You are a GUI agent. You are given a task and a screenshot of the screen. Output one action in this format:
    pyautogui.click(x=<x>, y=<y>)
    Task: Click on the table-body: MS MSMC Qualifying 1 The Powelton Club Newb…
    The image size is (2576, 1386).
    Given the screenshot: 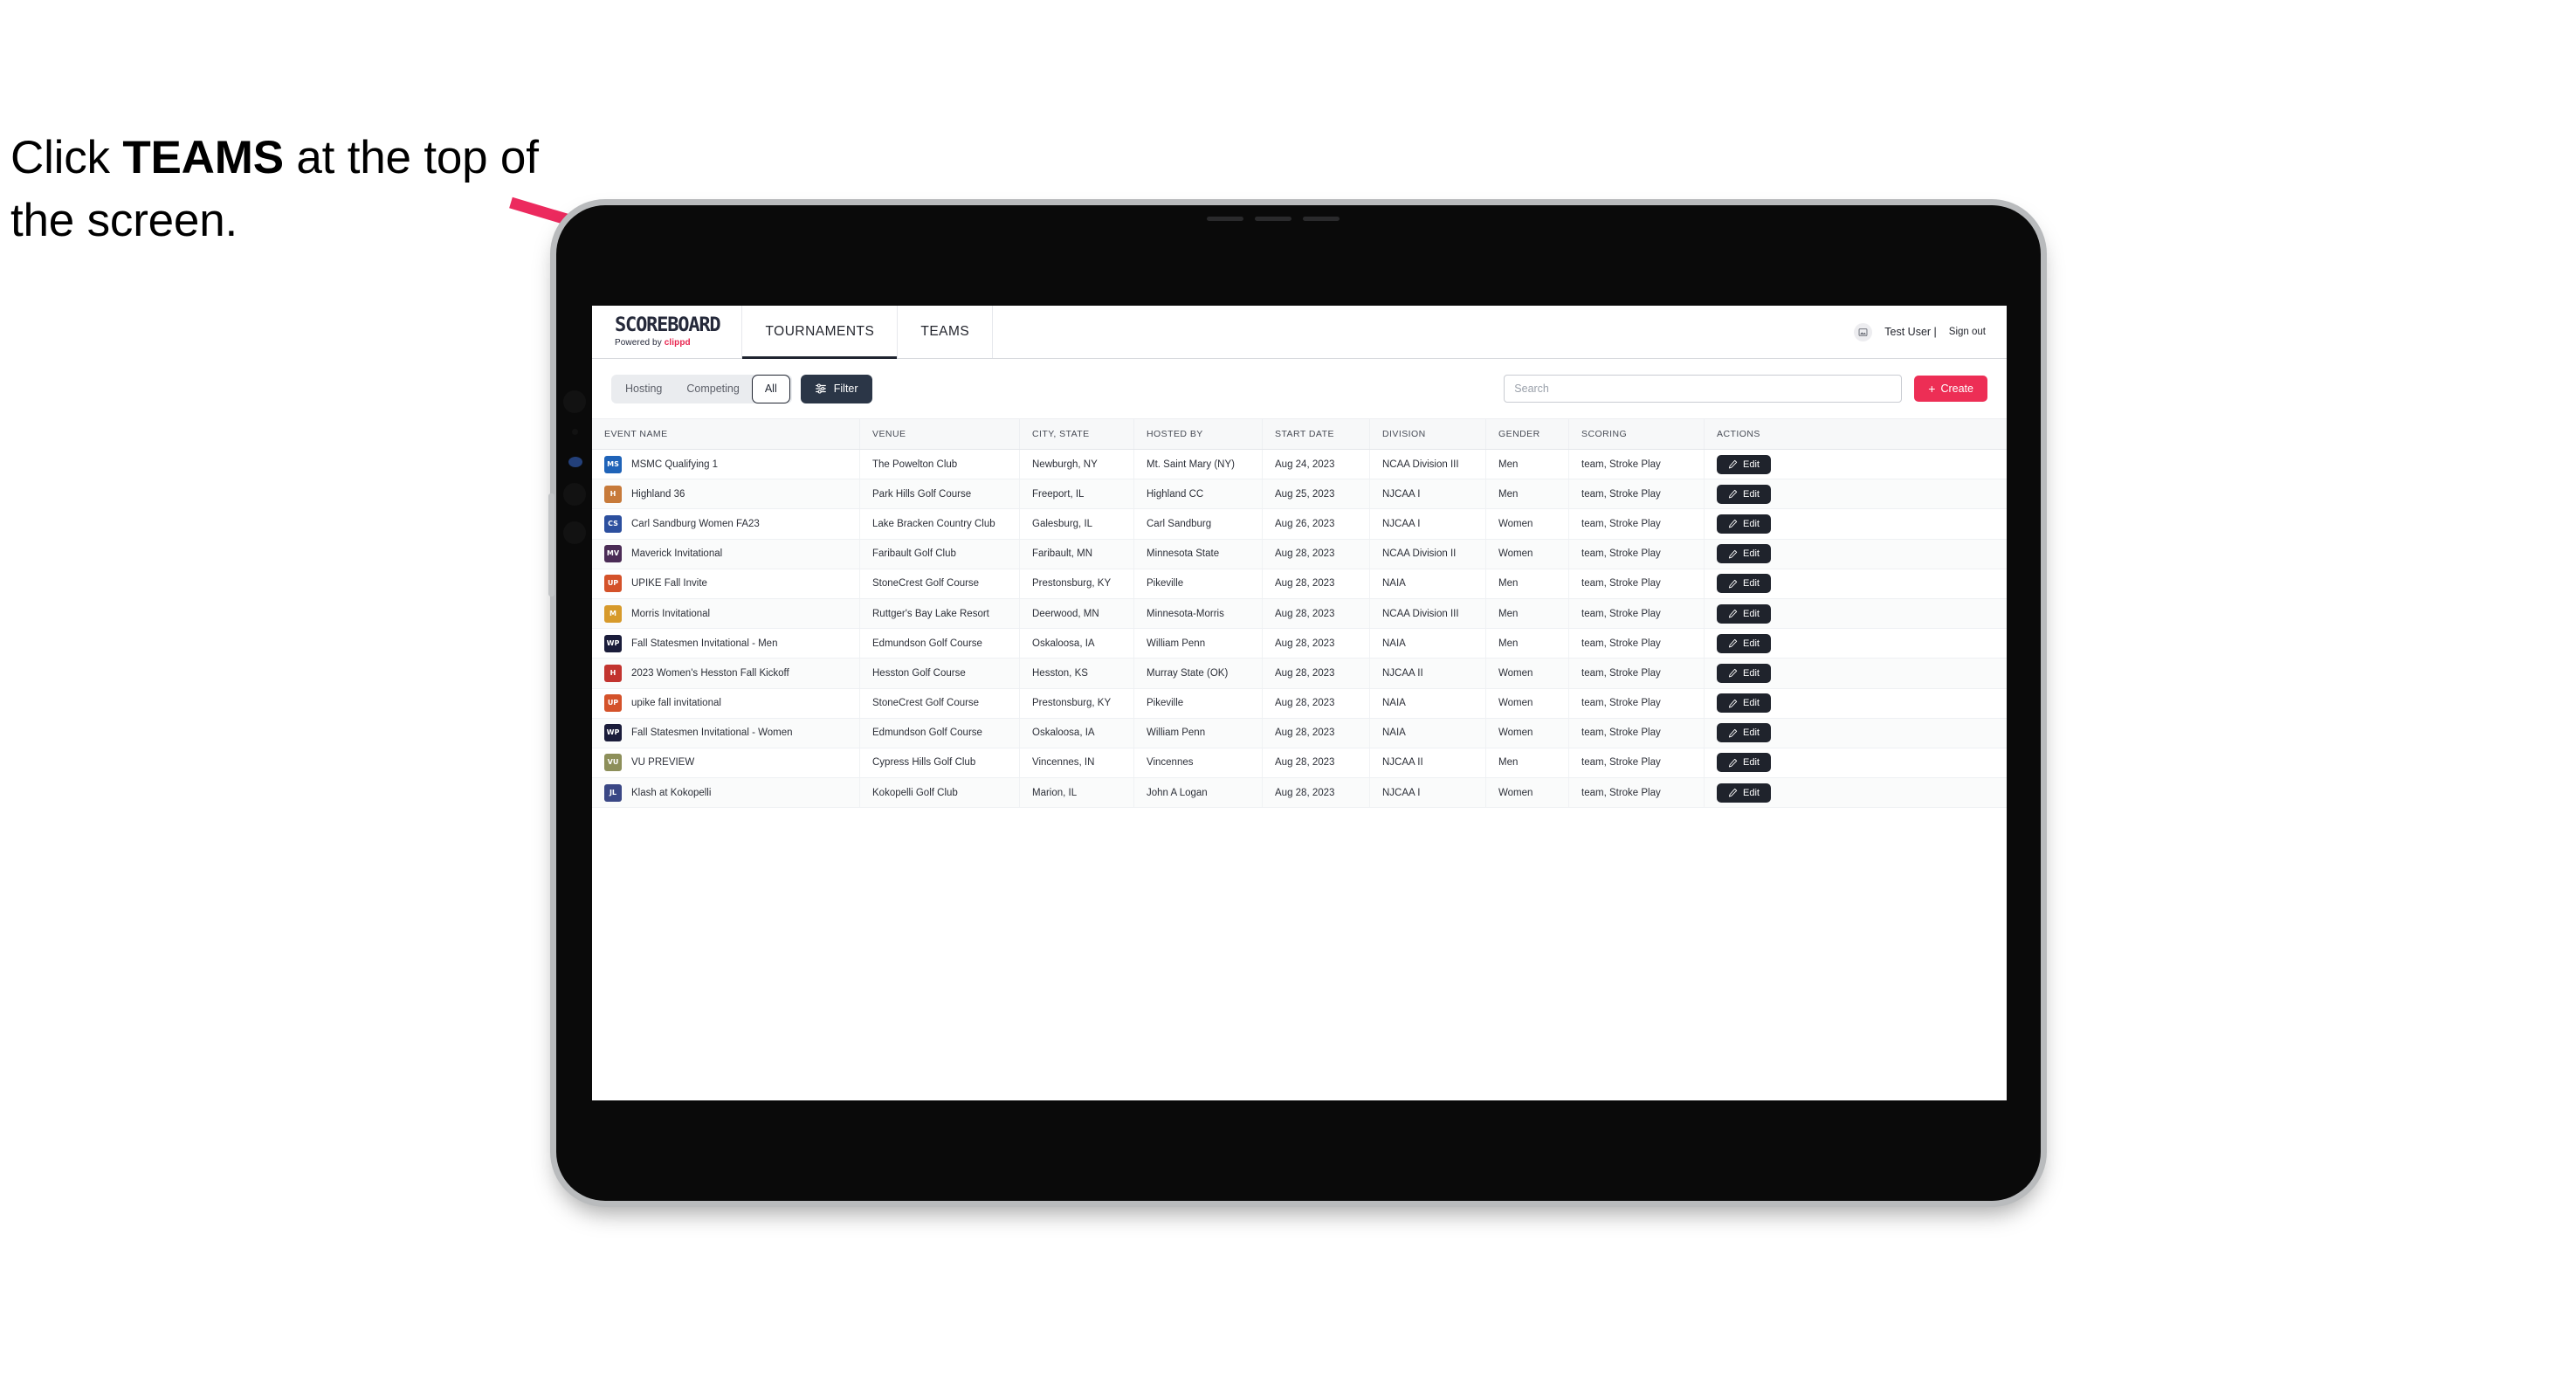 What is the action you would take?
    pyautogui.click(x=1299, y=629)
    